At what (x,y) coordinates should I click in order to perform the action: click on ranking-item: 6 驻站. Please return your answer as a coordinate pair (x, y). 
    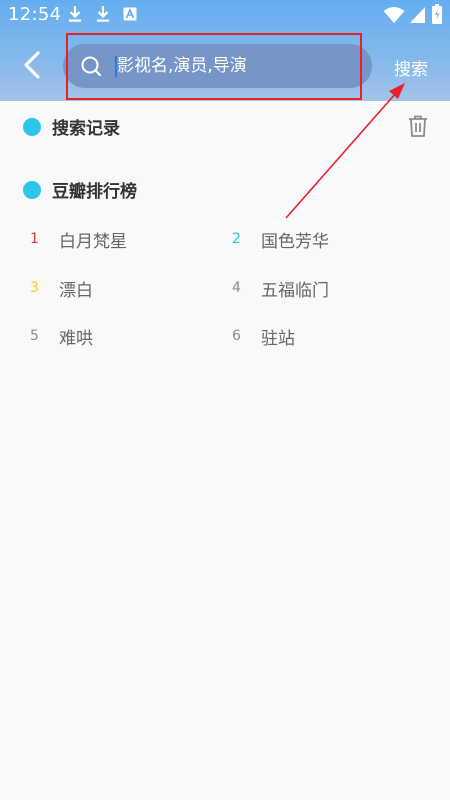
    Looking at the image, I should click on (322, 337).